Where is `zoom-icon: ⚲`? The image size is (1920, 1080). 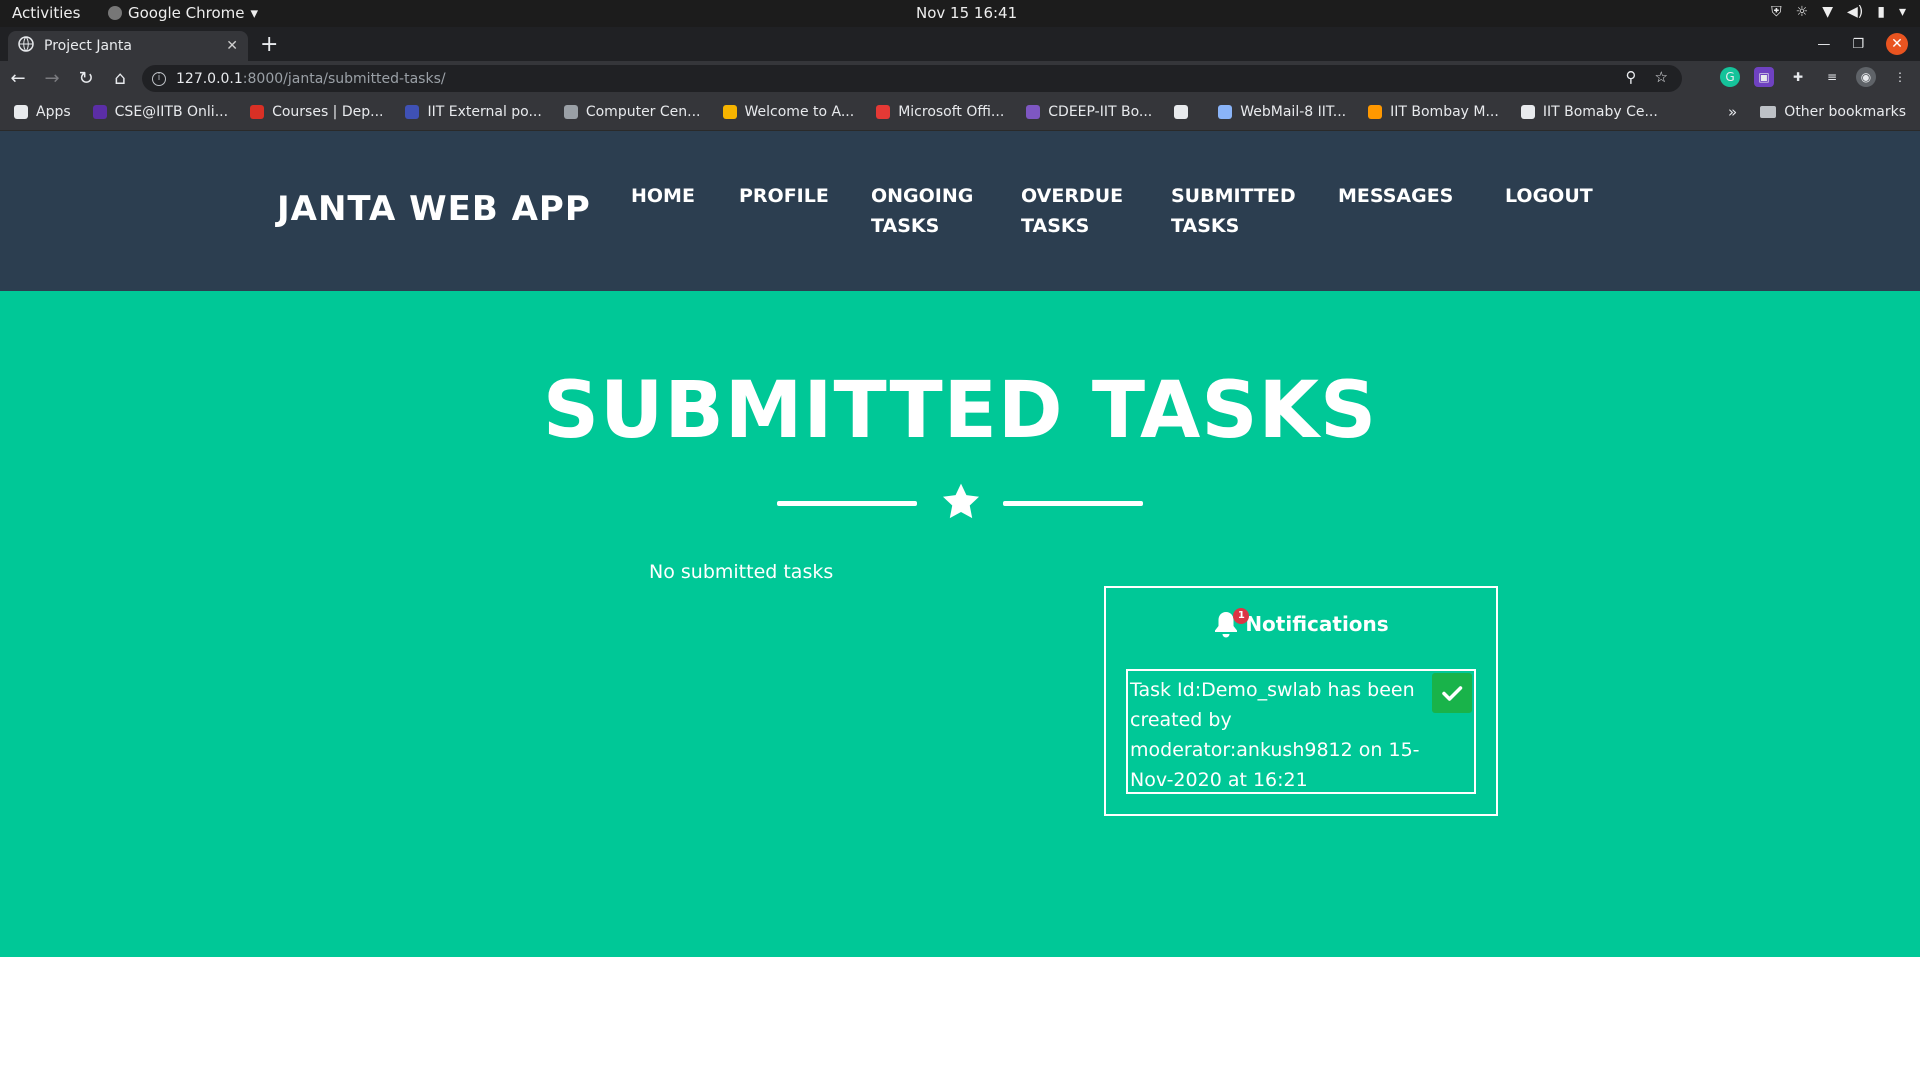 zoom-icon: ⚲ is located at coordinates (1631, 77).